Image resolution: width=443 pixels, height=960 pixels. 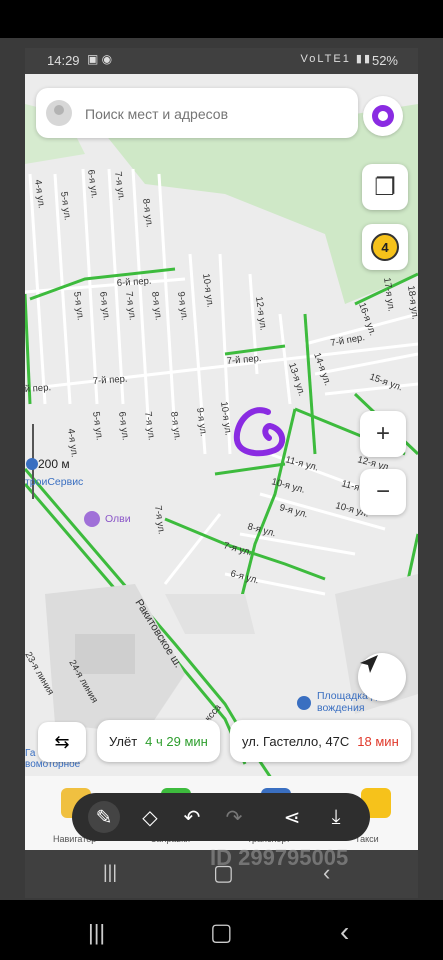 What do you see at coordinates (341, 708) in the screenshot?
I see `poi-driving-line2: вождения` at bounding box center [341, 708].